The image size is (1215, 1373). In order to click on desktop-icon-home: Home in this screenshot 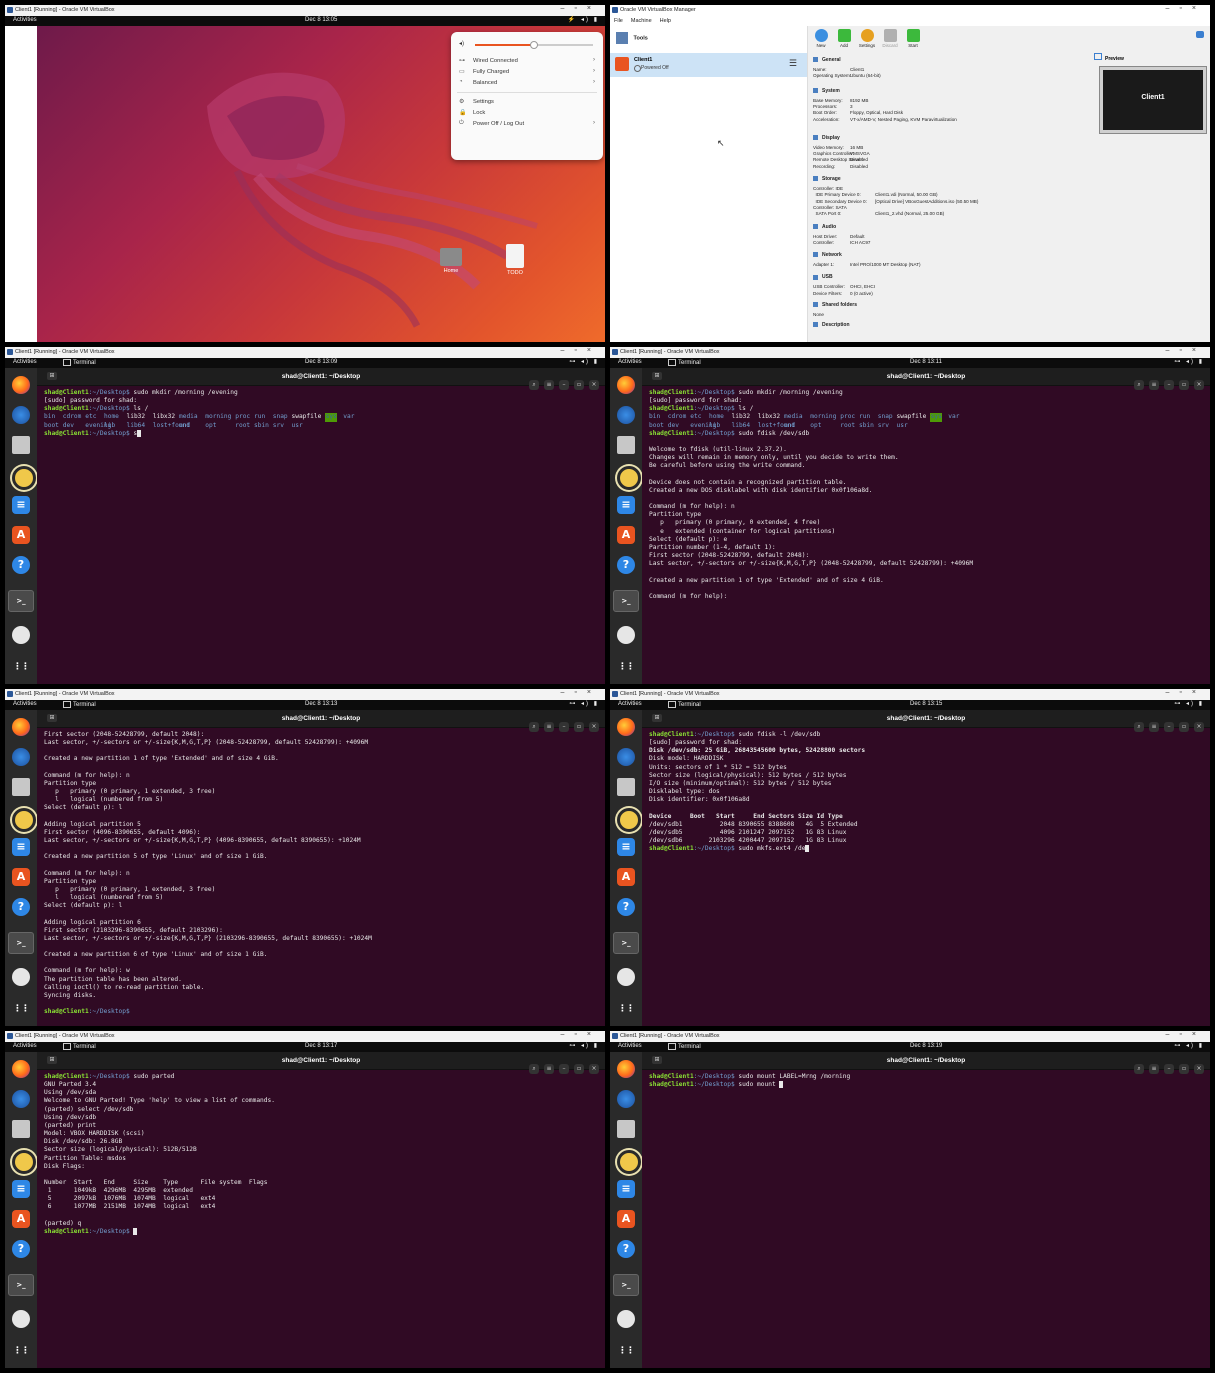, I will do `click(451, 261)`.